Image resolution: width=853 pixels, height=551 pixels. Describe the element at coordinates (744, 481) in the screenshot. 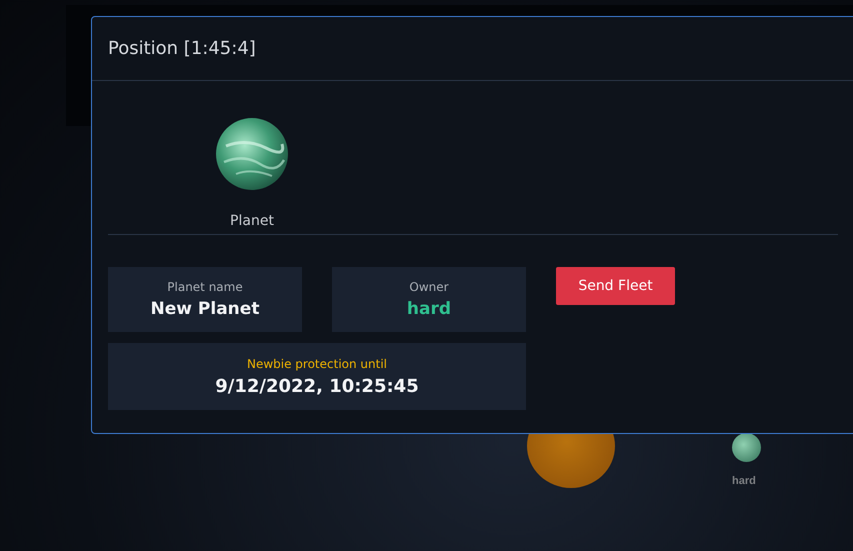

I see `planet-owner-label: hard` at that location.